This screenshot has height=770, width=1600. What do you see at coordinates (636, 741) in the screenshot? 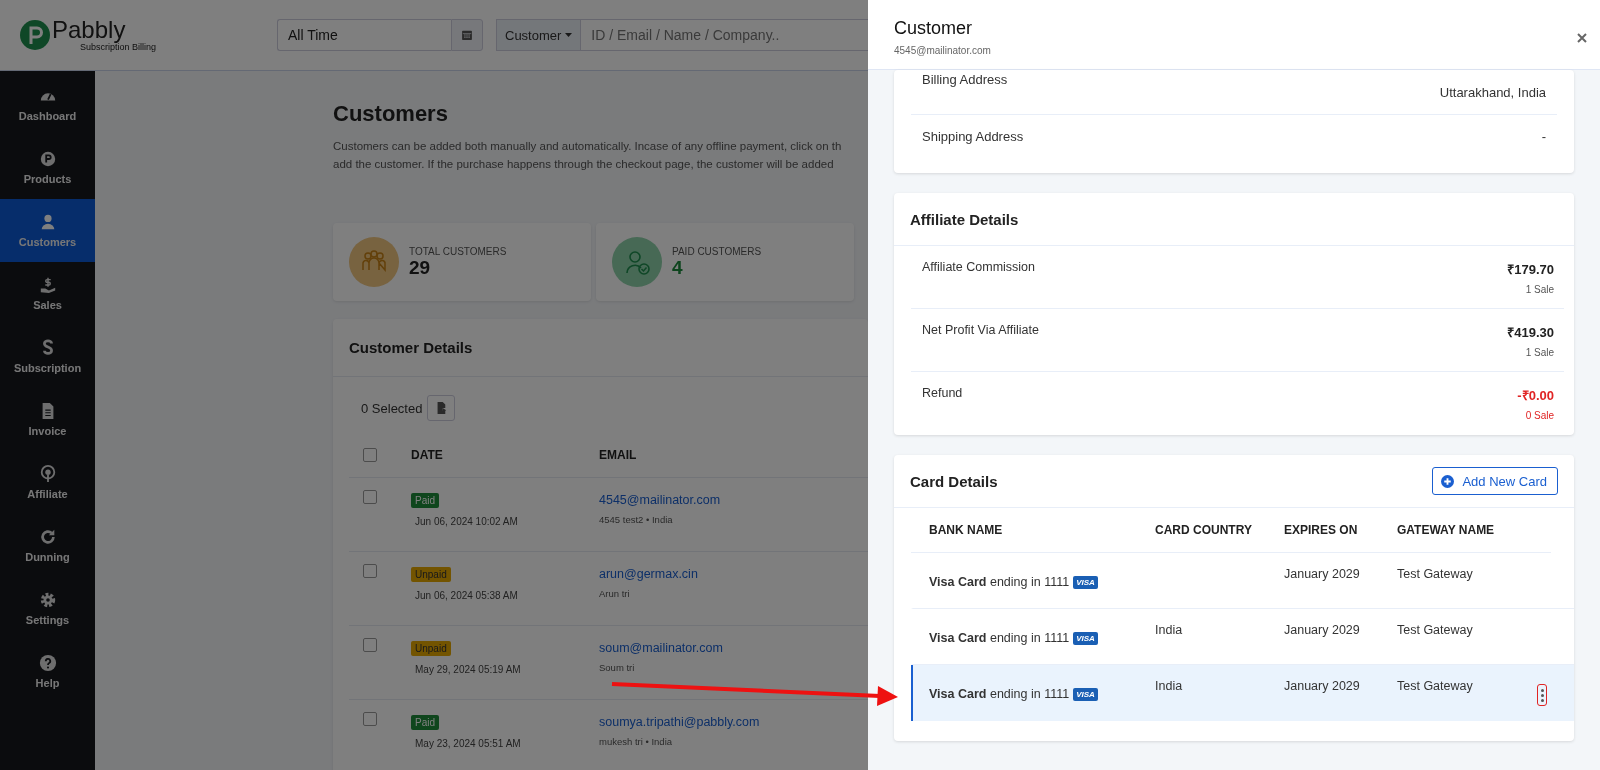
I see `customer-detail: mukesh tri • India` at bounding box center [636, 741].